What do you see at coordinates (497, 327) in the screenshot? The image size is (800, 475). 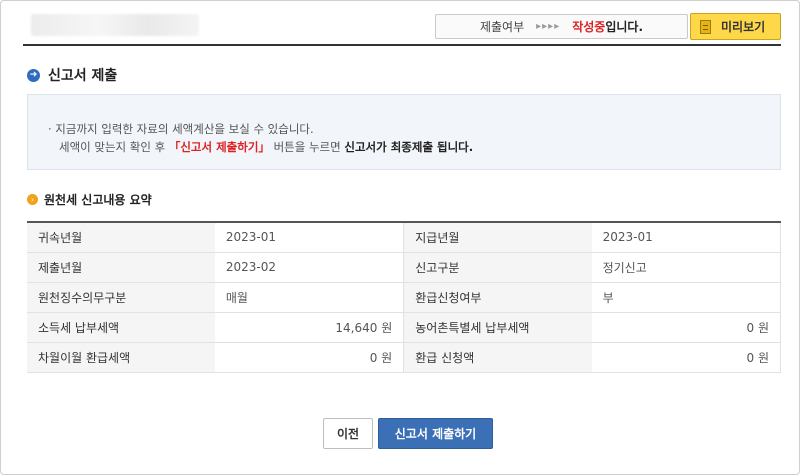 I see `row-label: 농어촌특별세 납부세액` at bounding box center [497, 327].